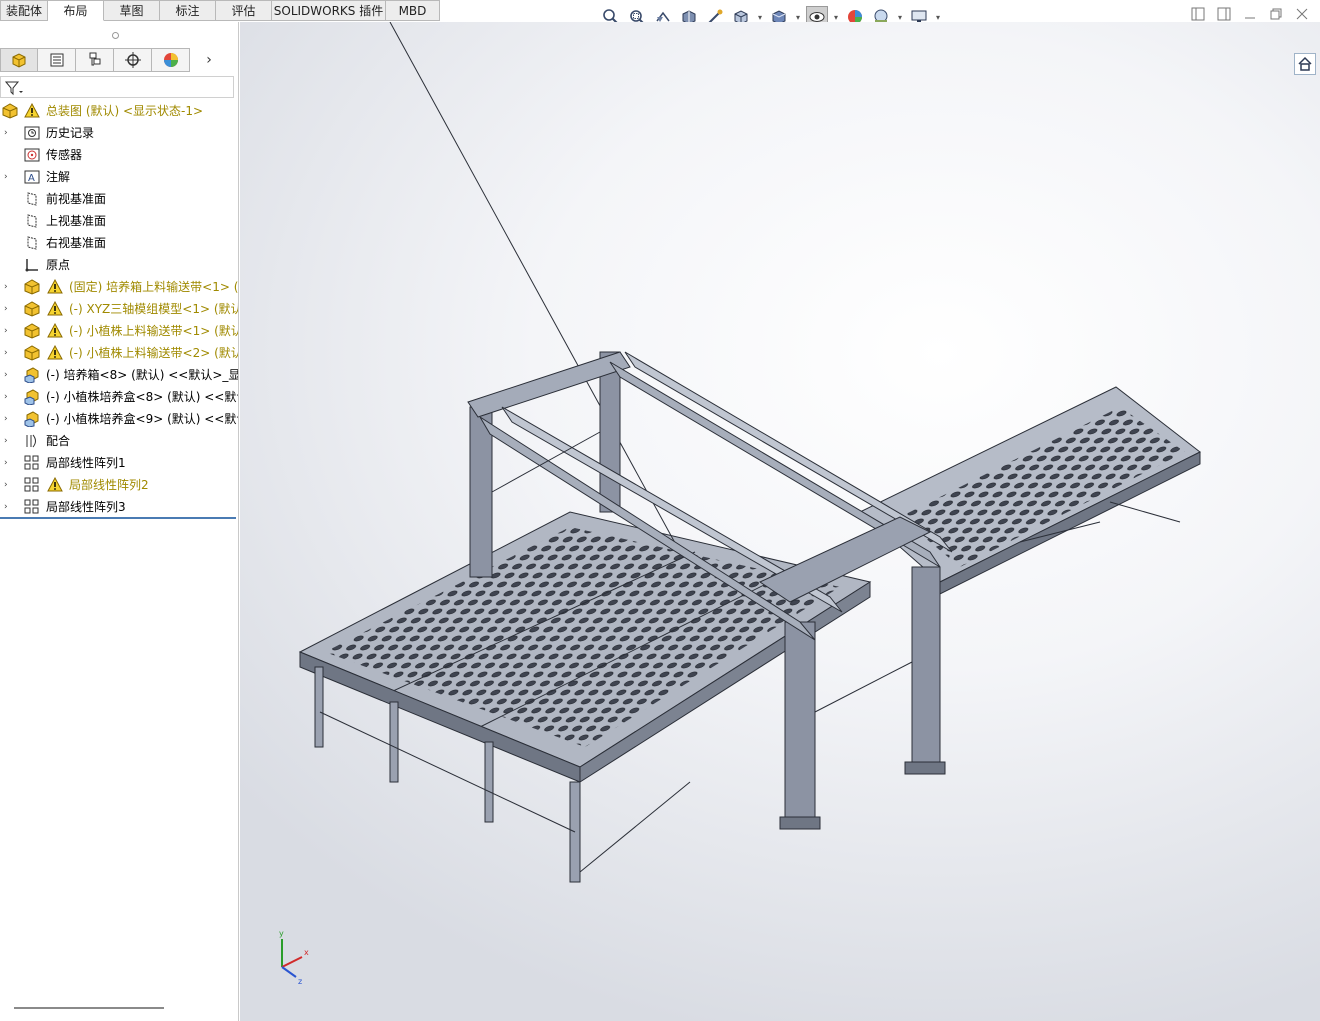  I want to click on tree-item: › 局部线性阵列1, so click(119, 463).